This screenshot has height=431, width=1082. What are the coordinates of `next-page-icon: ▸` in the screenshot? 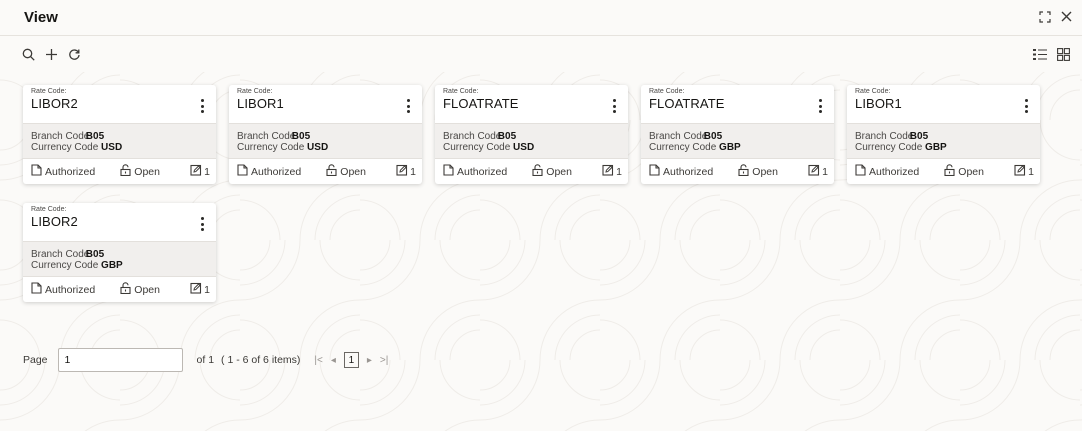 It's located at (369, 360).